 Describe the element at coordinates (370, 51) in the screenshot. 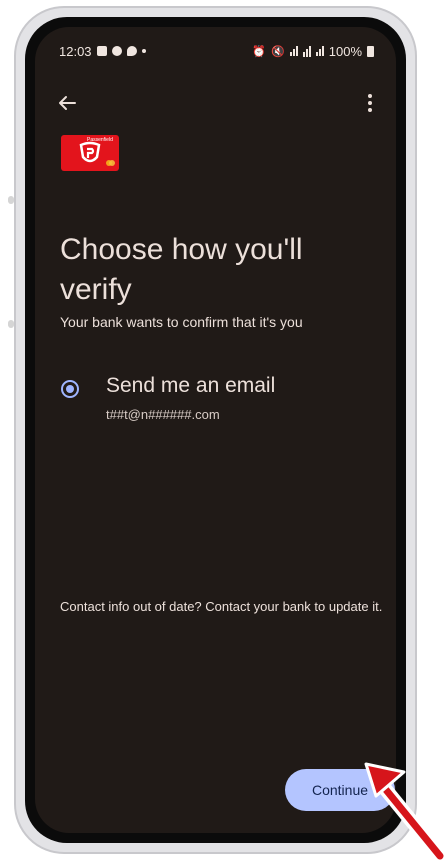

I see `battery-icon` at that location.